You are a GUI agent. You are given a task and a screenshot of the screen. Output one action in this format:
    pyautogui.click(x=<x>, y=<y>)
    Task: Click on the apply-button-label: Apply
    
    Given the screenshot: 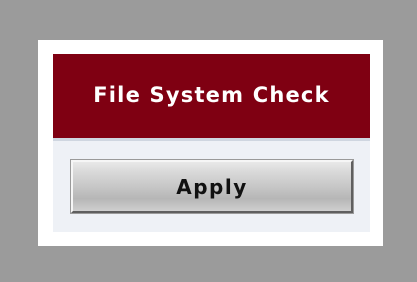 What is the action you would take?
    pyautogui.click(x=212, y=186)
    